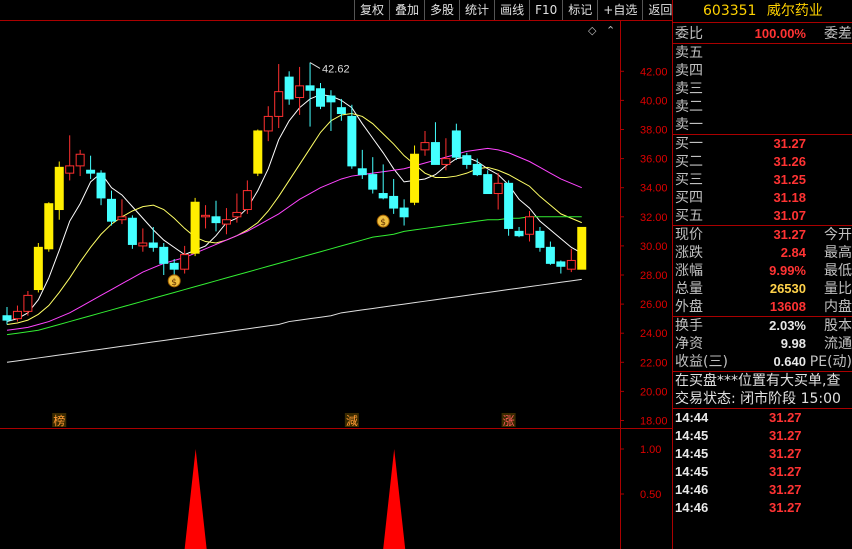 This screenshot has height=549, width=852. What do you see at coordinates (787, 270) in the screenshot?
I see `row-value: 9.99%` at bounding box center [787, 270].